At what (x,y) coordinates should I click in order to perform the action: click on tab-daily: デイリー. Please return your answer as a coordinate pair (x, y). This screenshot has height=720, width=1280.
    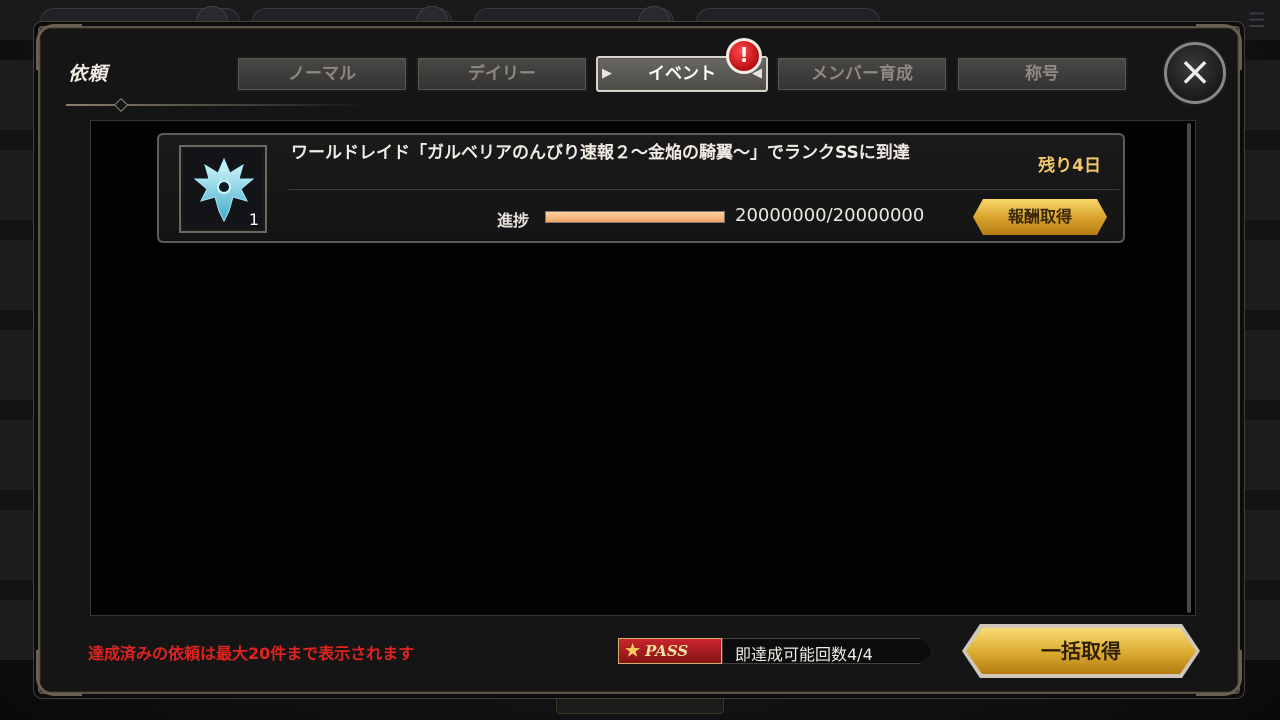
    Looking at the image, I should click on (502, 74).